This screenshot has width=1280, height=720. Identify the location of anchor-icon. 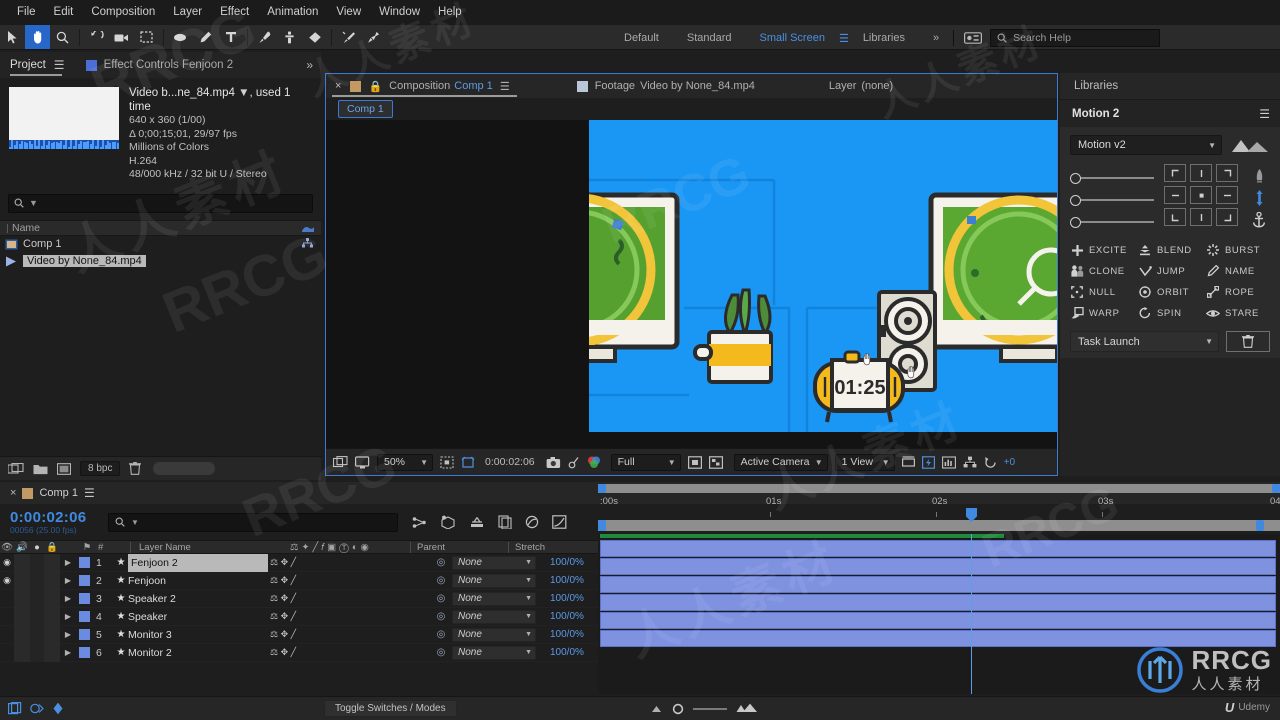
(1259, 220).